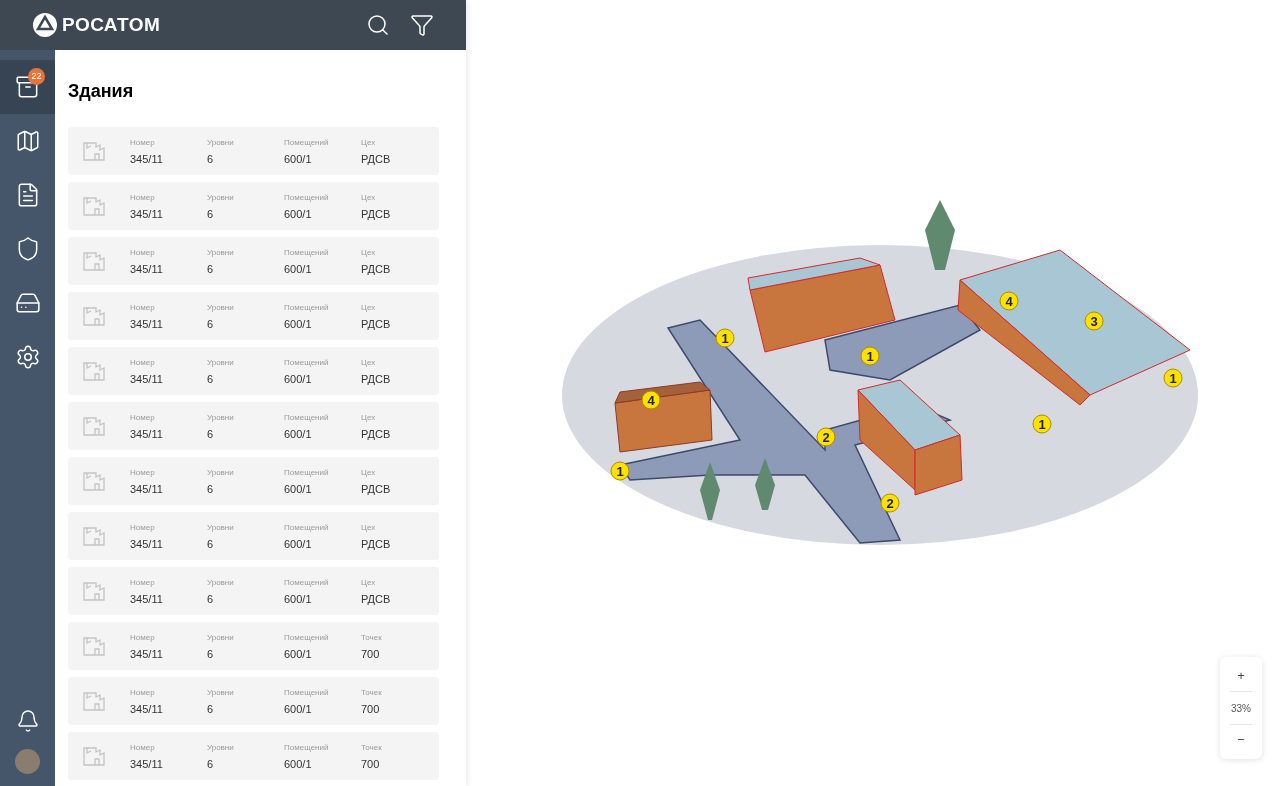 The image size is (1280, 786). Describe the element at coordinates (1241, 708) in the screenshot. I see `zoom-level: 33%` at that location.